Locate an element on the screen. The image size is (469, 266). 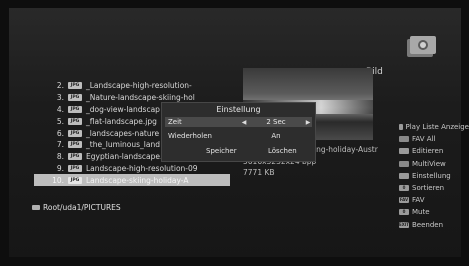
item-filename: _flat-landscape.jpg is located at coordinates (121, 121).